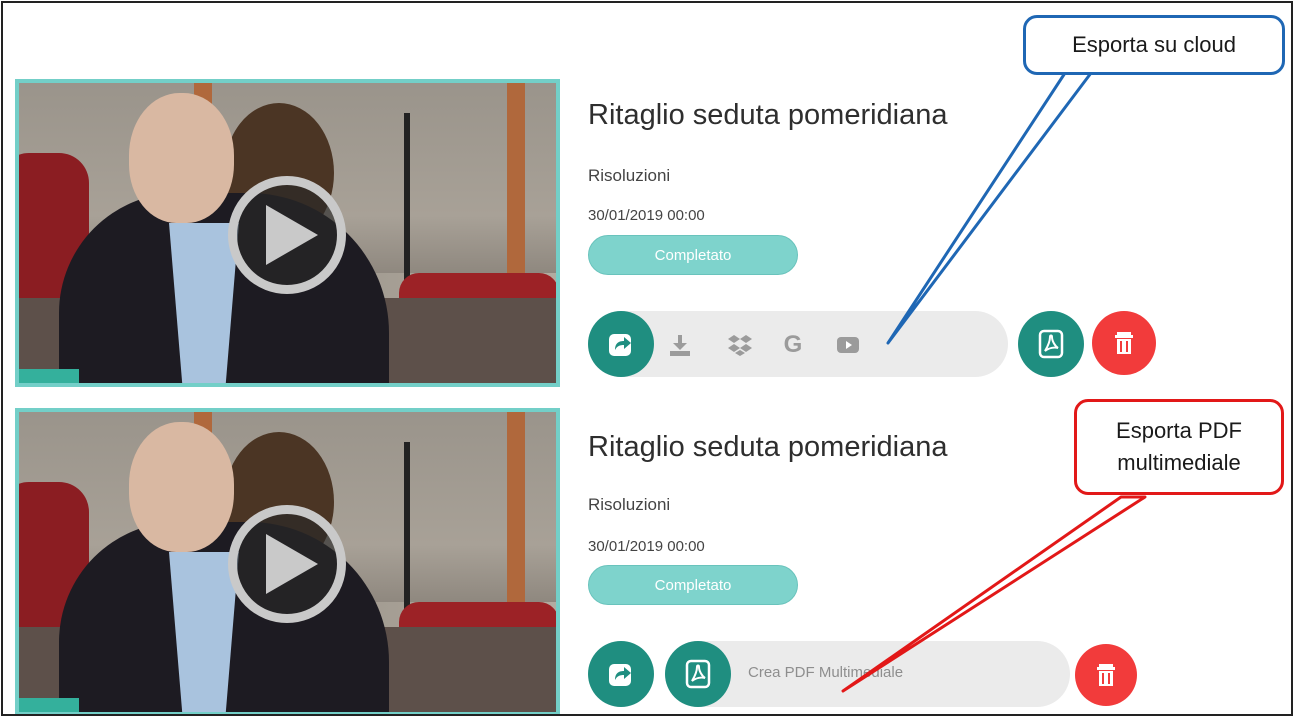 The height and width of the screenshot is (717, 1294). Describe the element at coordinates (1179, 462) in the screenshot. I see `callout-pdf-line2: multimediale` at that location.